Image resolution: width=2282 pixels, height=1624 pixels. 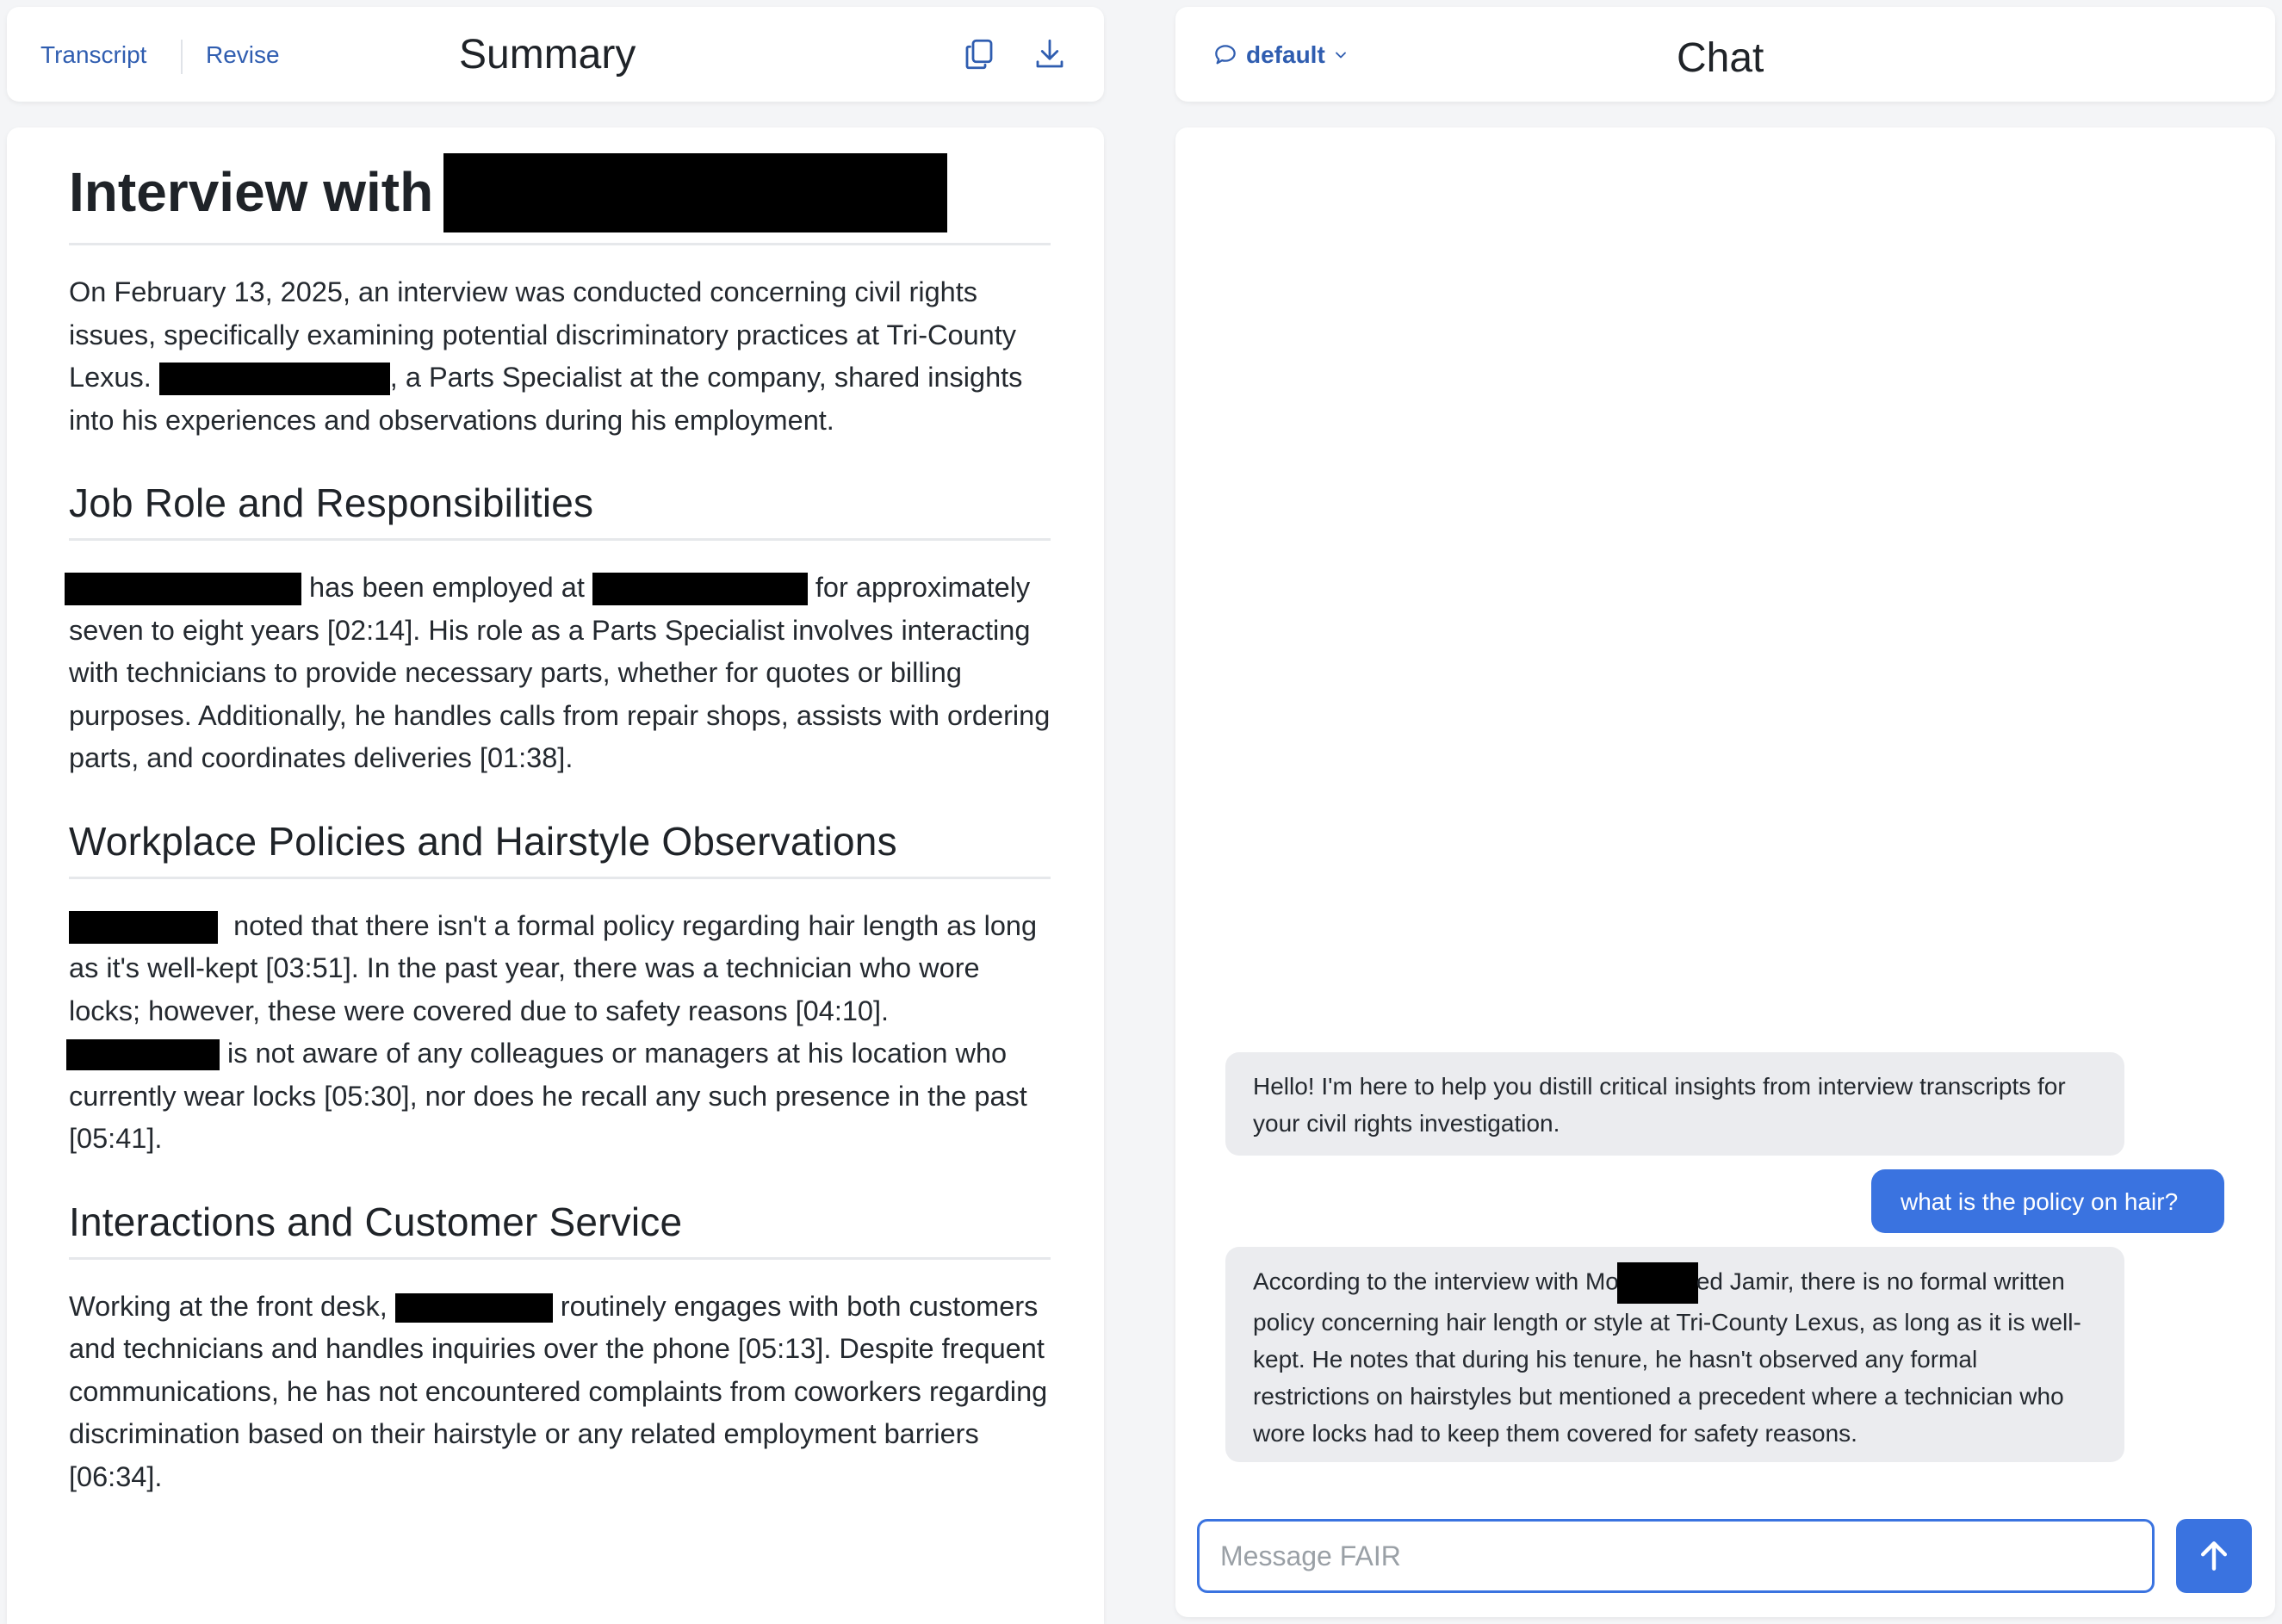 I want to click on send-button, so click(x=2214, y=1556).